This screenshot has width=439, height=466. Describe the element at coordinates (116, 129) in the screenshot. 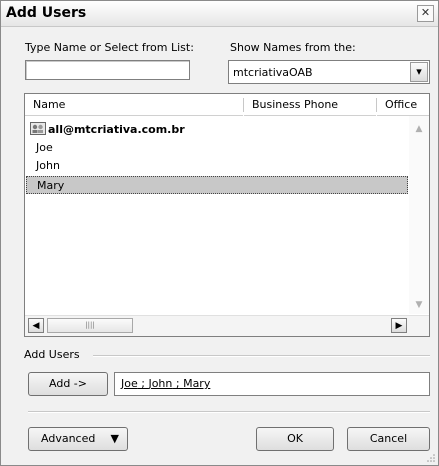

I see `list-item-label: all@mtcriativa.com.br` at that location.